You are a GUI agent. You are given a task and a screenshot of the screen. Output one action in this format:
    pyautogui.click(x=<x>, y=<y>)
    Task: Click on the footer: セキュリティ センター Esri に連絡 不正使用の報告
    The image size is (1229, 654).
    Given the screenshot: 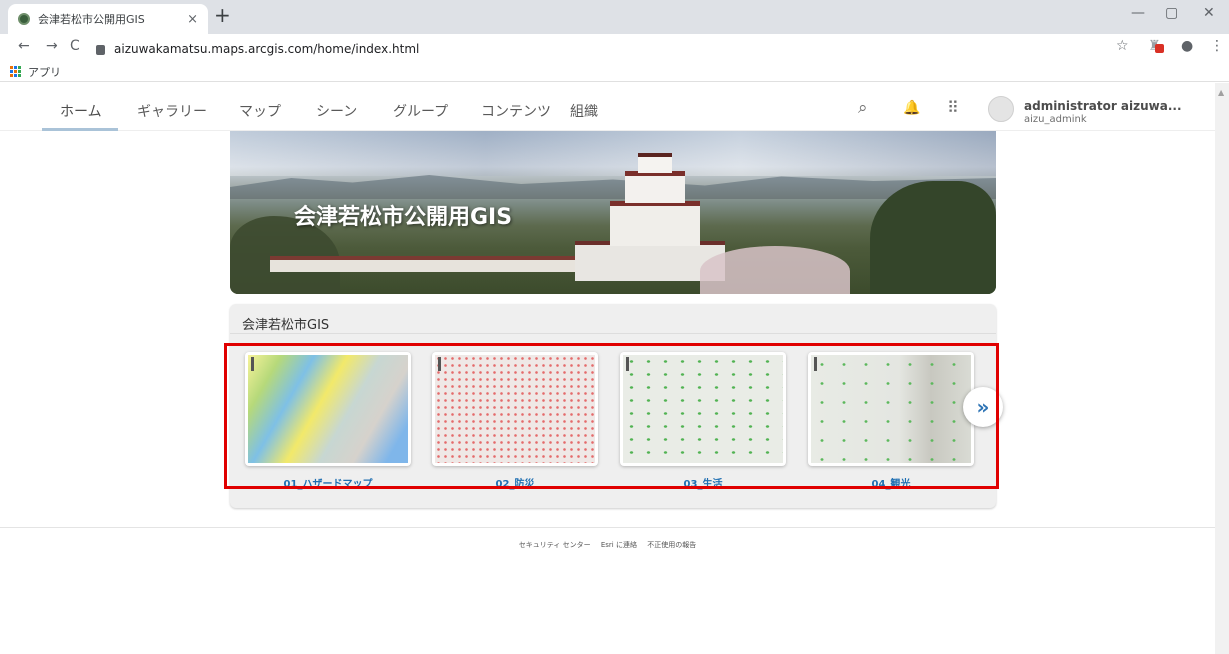 What is the action you would take?
    pyautogui.click(x=607, y=545)
    